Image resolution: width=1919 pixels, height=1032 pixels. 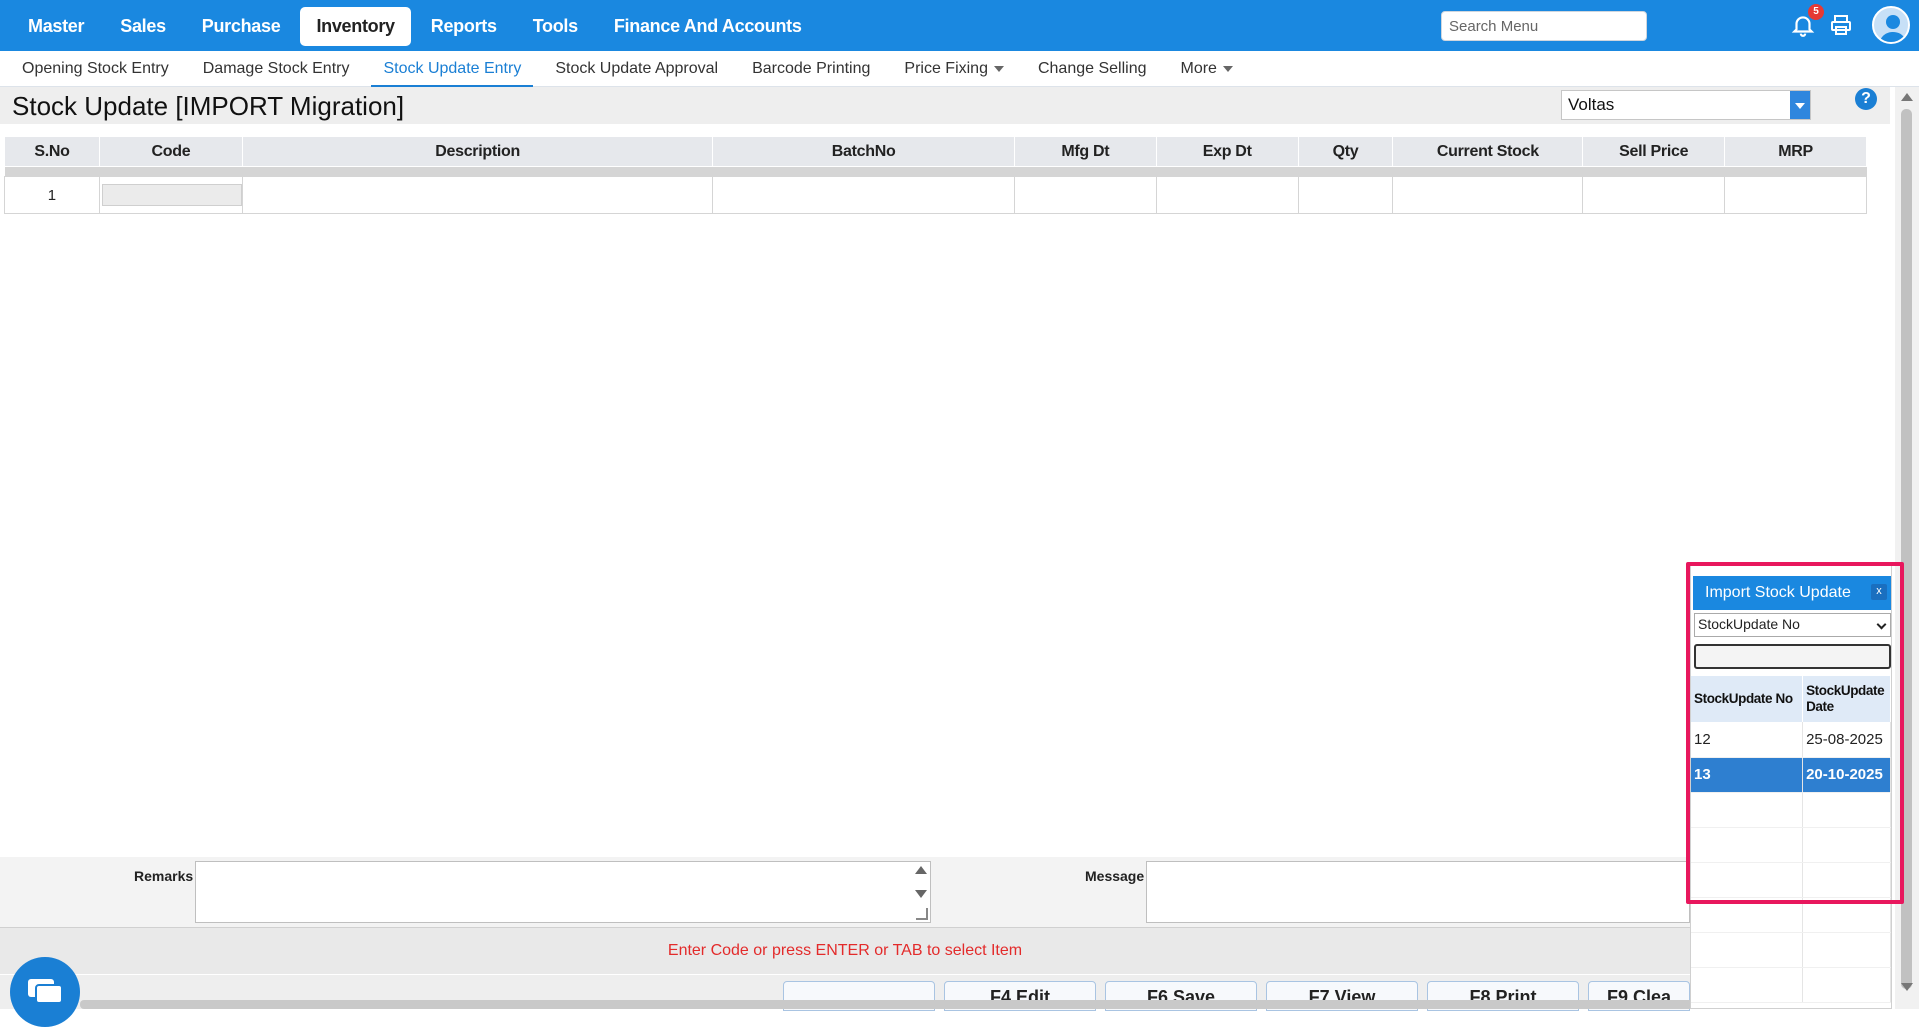 What do you see at coordinates (863, 151) in the screenshot?
I see `col-batchno: BatchNo` at bounding box center [863, 151].